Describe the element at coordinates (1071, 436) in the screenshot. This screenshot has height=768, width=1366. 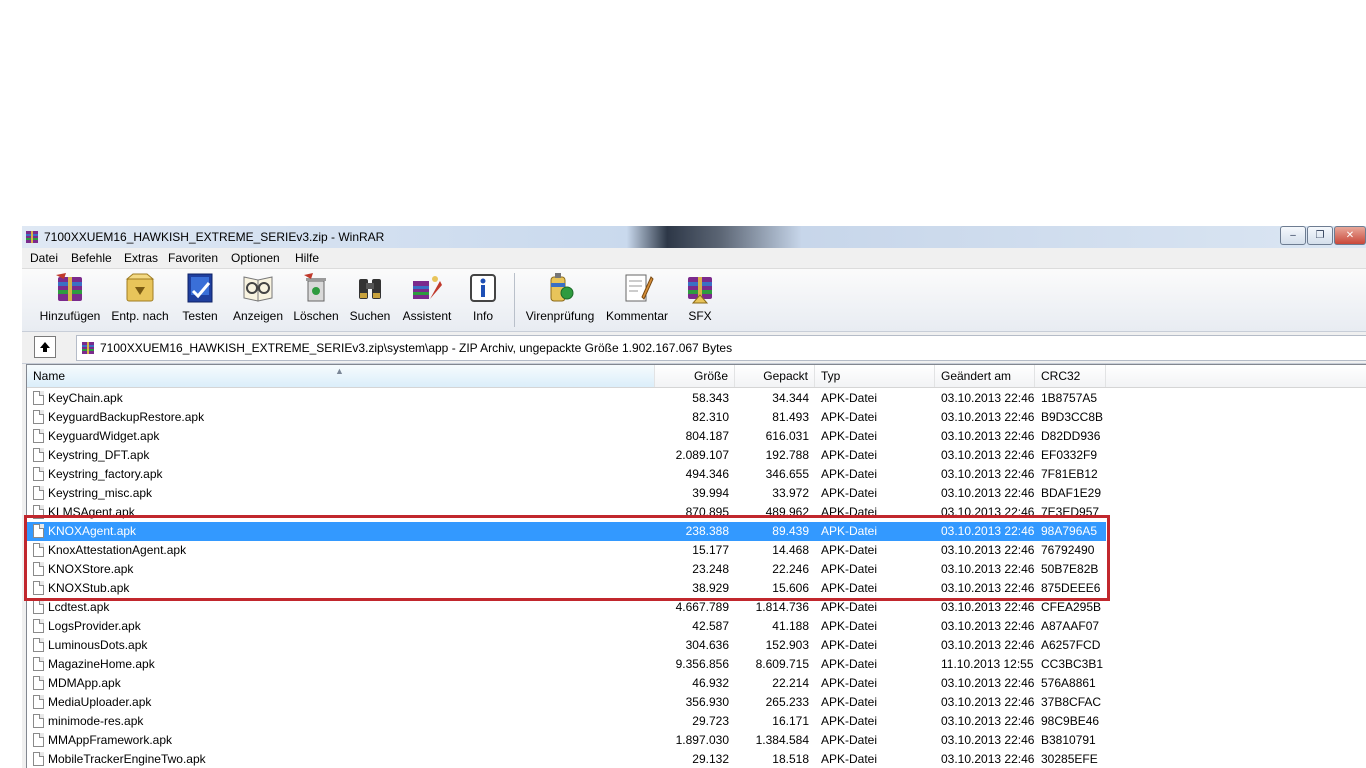
I see `cell-crc: D82DD936` at that location.